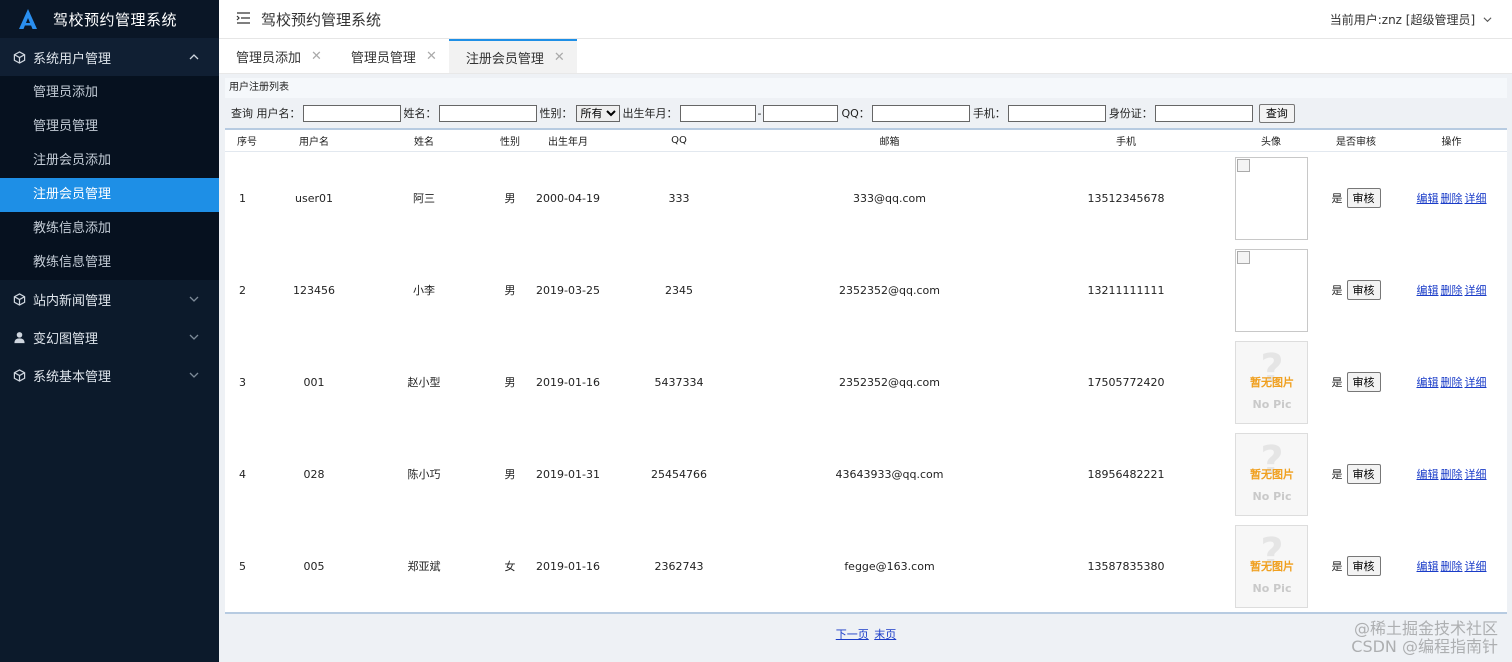  What do you see at coordinates (1451, 140) in the screenshot?
I see `column-header: 操作` at bounding box center [1451, 140].